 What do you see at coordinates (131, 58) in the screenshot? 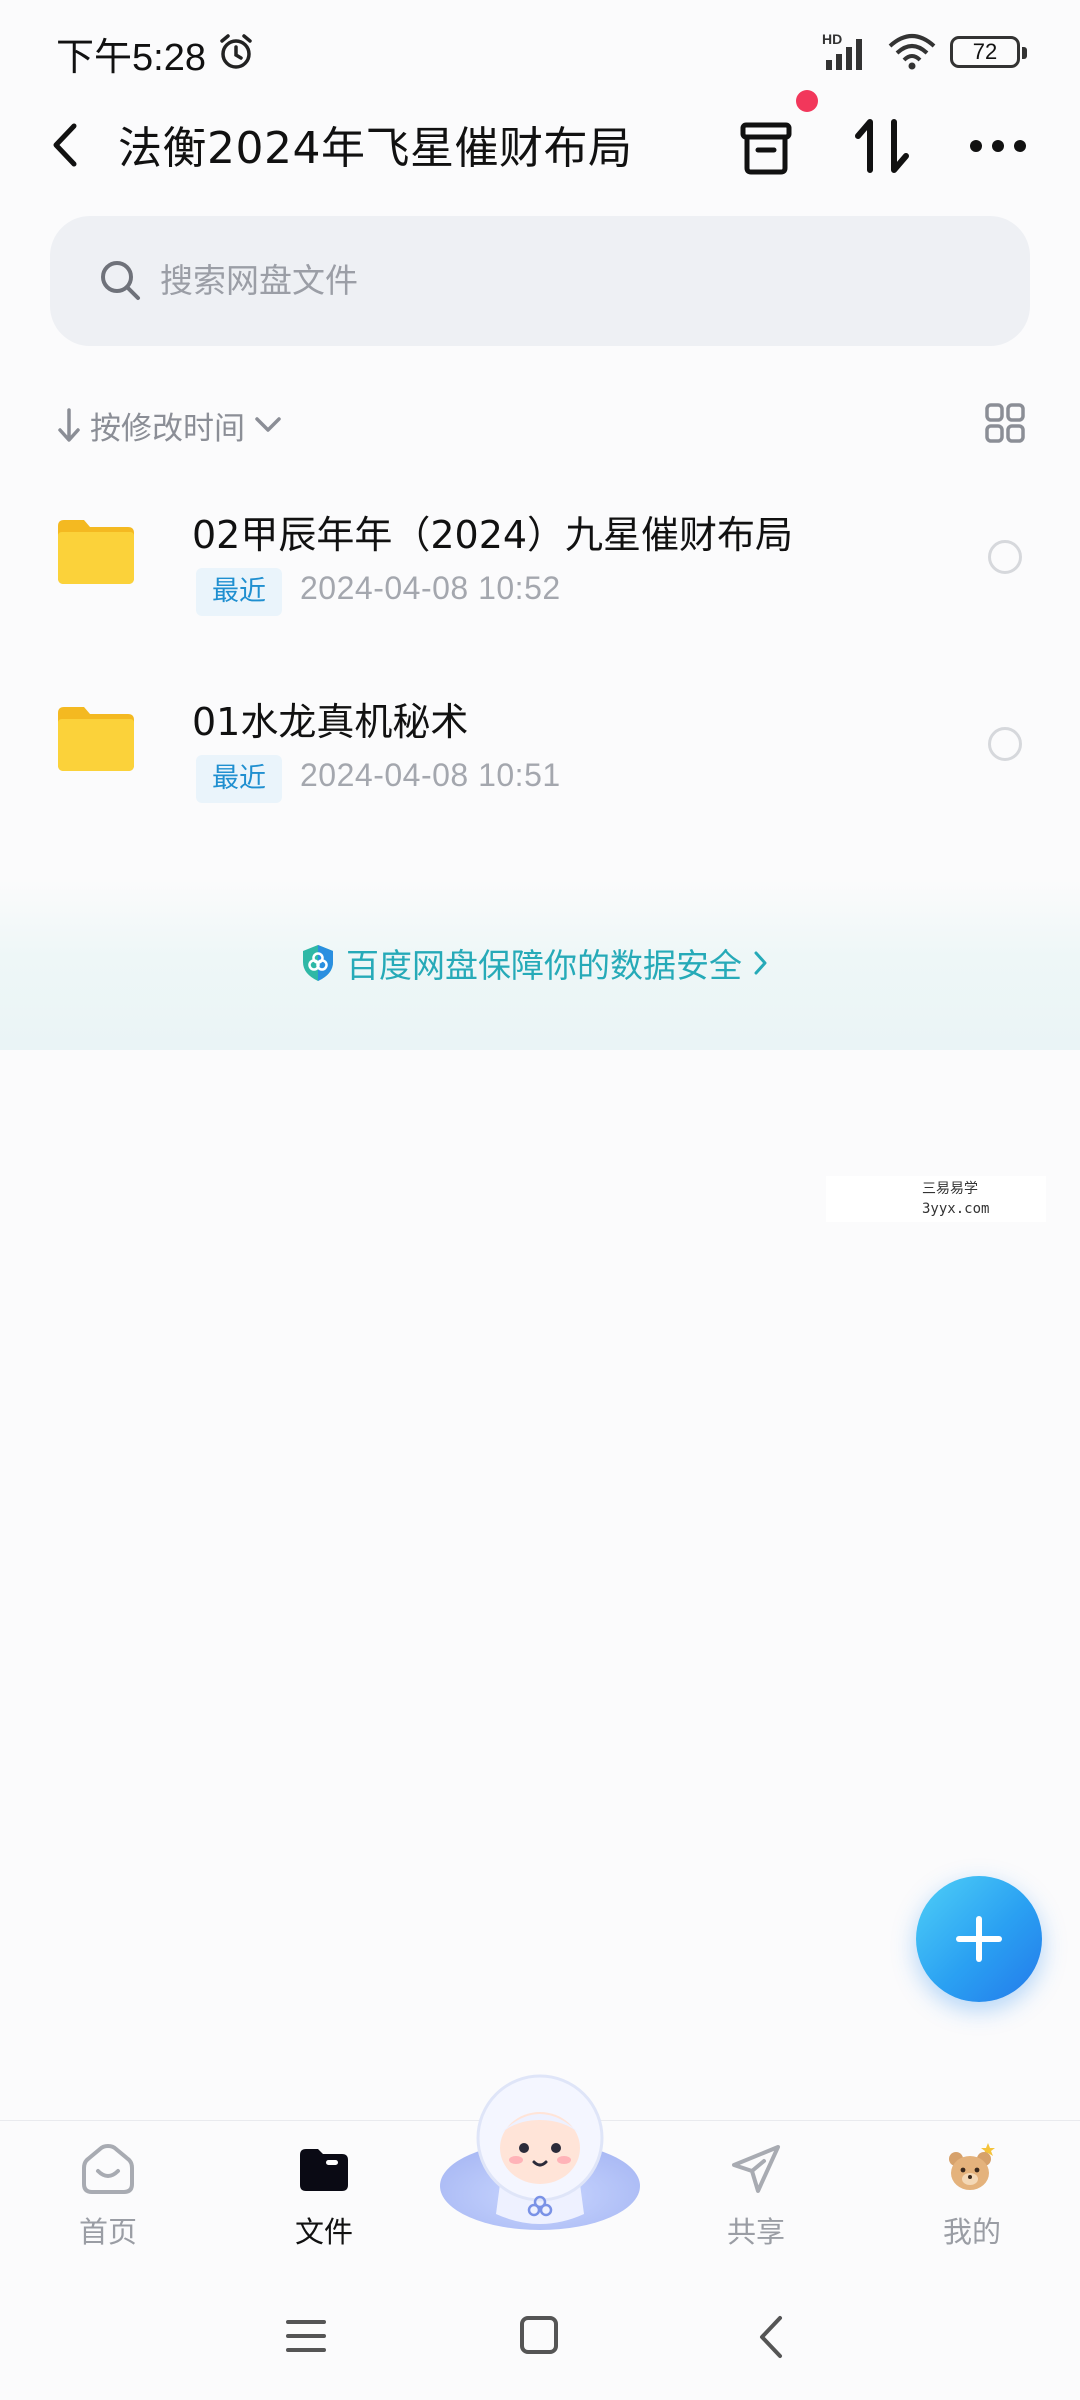
I see `status-time: 下午5:28` at bounding box center [131, 58].